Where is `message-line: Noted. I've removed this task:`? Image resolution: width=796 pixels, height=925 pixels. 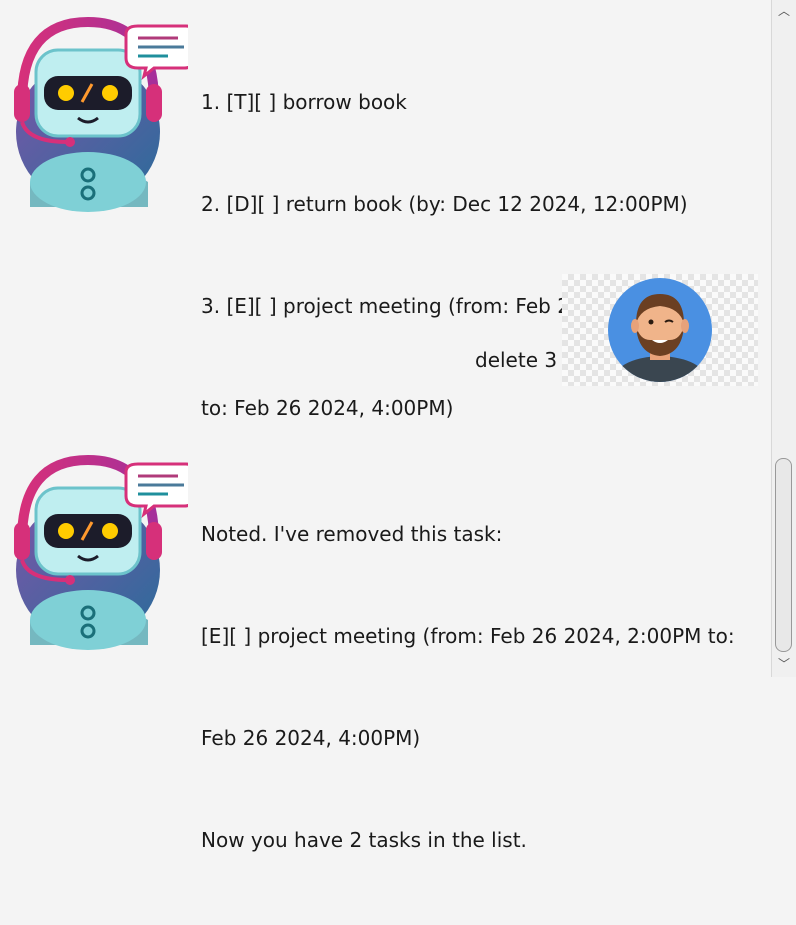
message-line: Noted. I've removed this task: is located at coordinates (352, 534).